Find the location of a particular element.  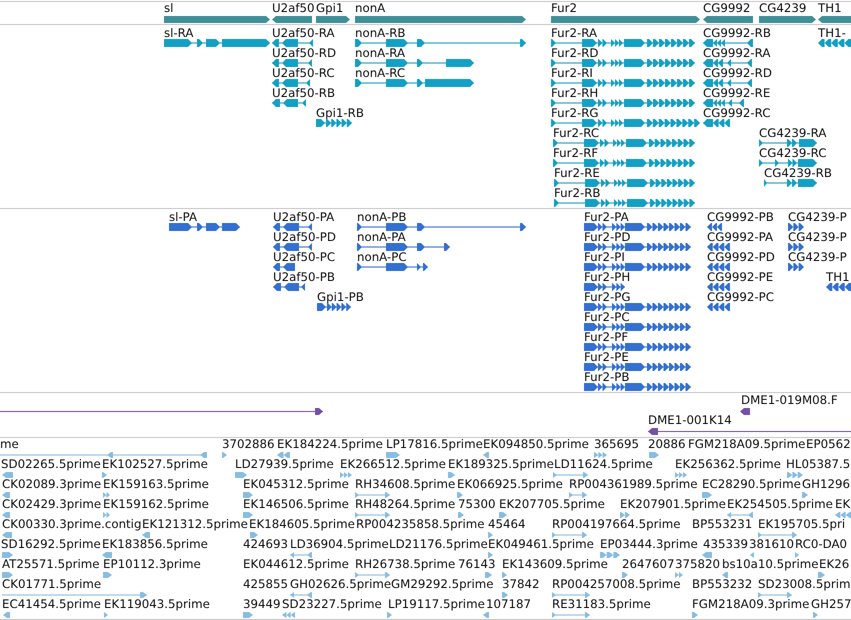

est-label: EK26 is located at coordinates (834, 564).